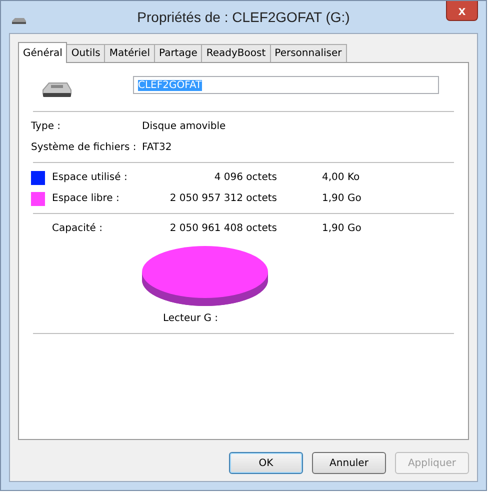 The width and height of the screenshot is (489, 493). Describe the element at coordinates (222, 228) in the screenshot. I see `capacity-bytes: 2 050 961 408 octets` at that location.